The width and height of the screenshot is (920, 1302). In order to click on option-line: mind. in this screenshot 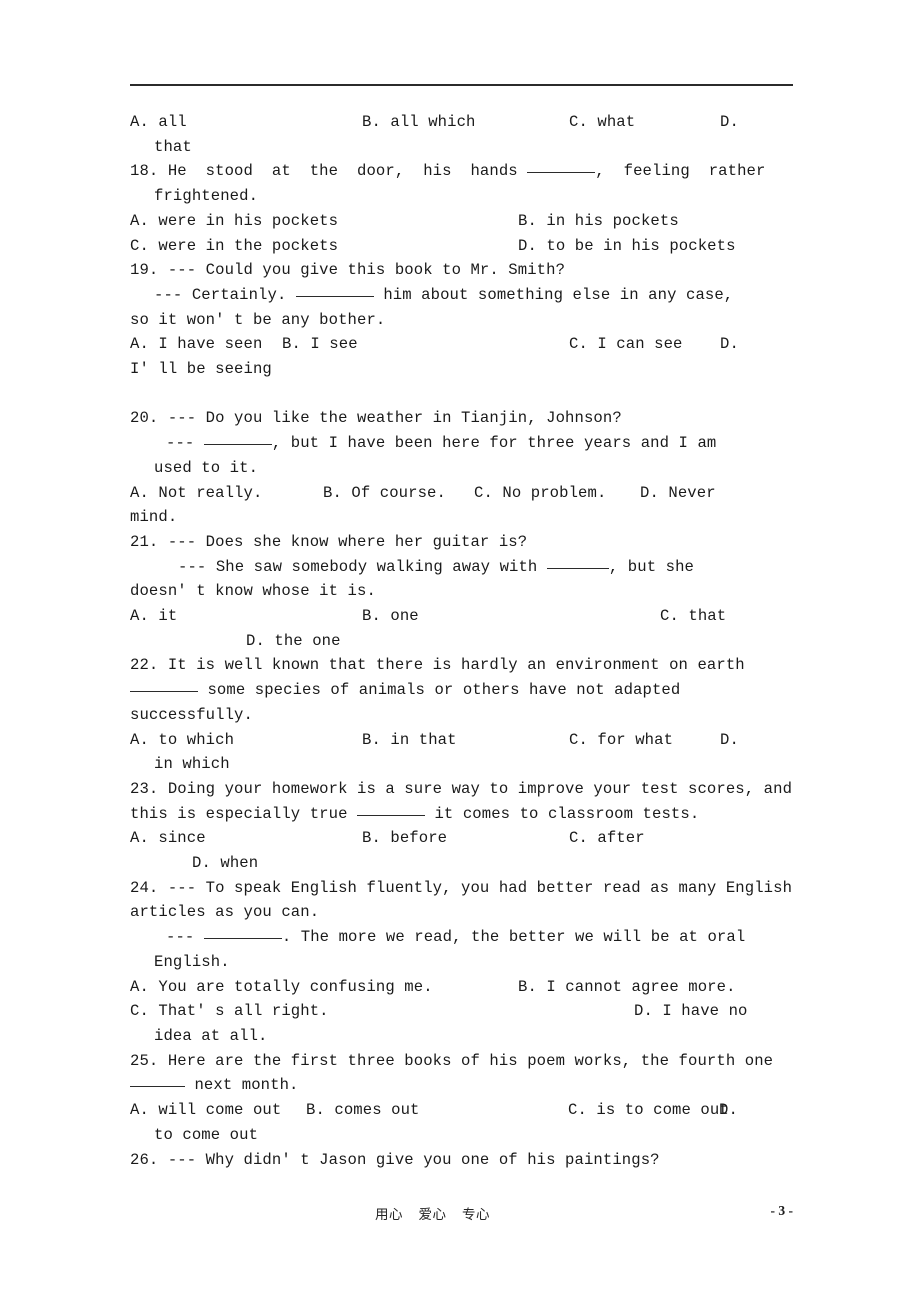, I will do `click(154, 517)`.